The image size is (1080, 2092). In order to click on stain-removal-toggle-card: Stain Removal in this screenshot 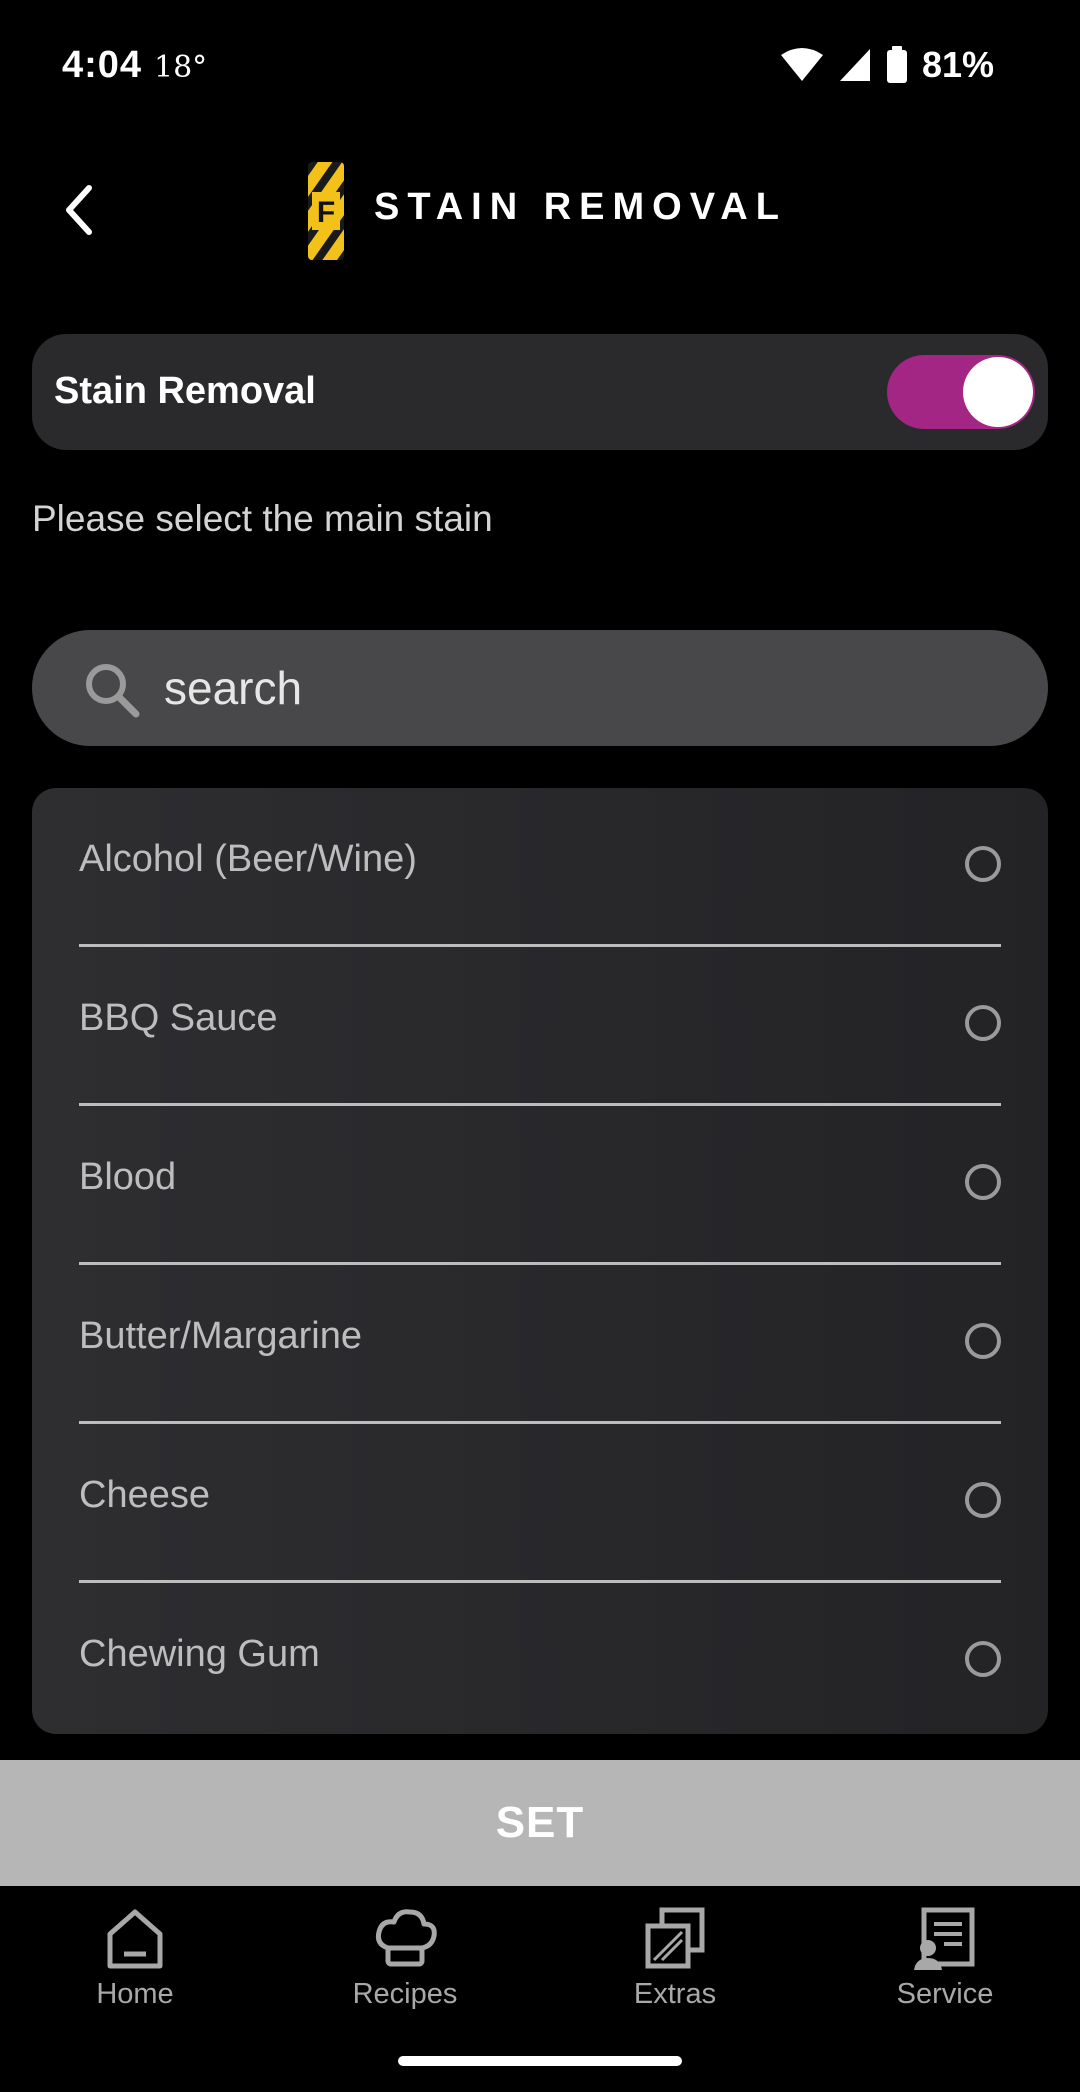, I will do `click(540, 392)`.